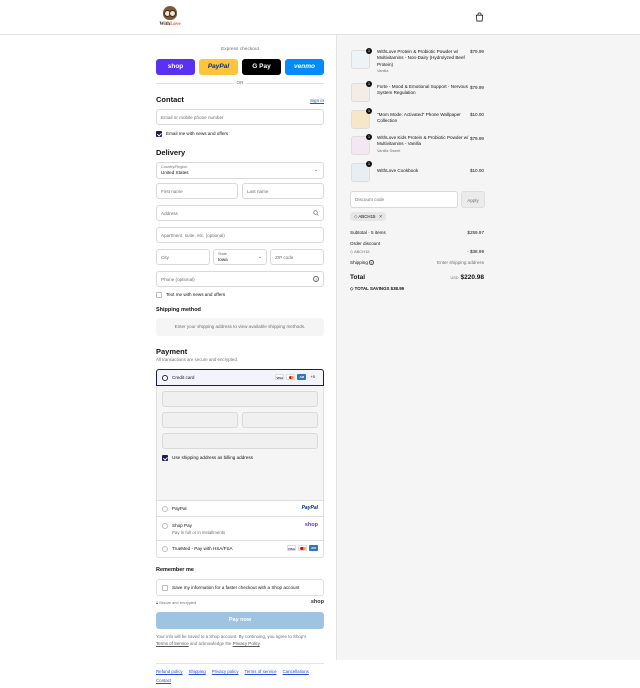 The height and width of the screenshot is (688, 640). What do you see at coordinates (476, 87) in the screenshot?
I see `product-price: $79.99` at bounding box center [476, 87].